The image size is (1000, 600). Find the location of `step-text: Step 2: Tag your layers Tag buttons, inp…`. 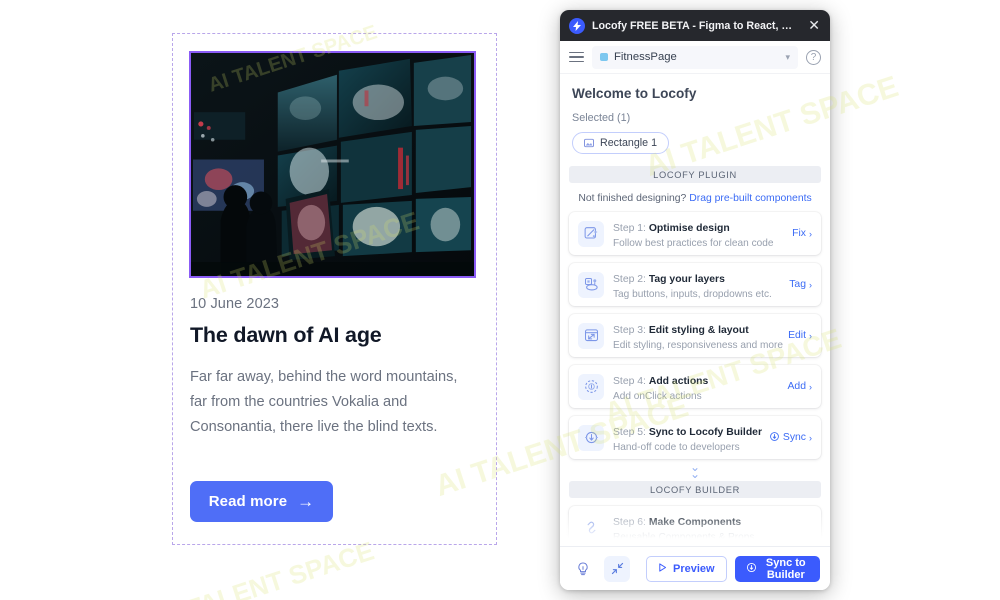

step-text: Step 2: Tag your layers Tag buttons, inp… is located at coordinates (696, 284).